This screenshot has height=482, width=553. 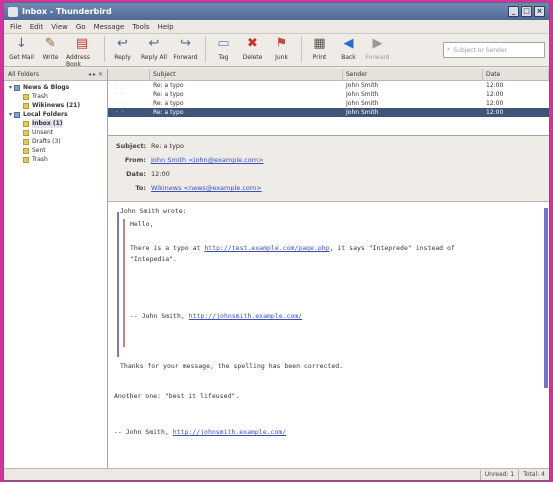 I want to click on menu-go: Go, so click(x=81, y=27).